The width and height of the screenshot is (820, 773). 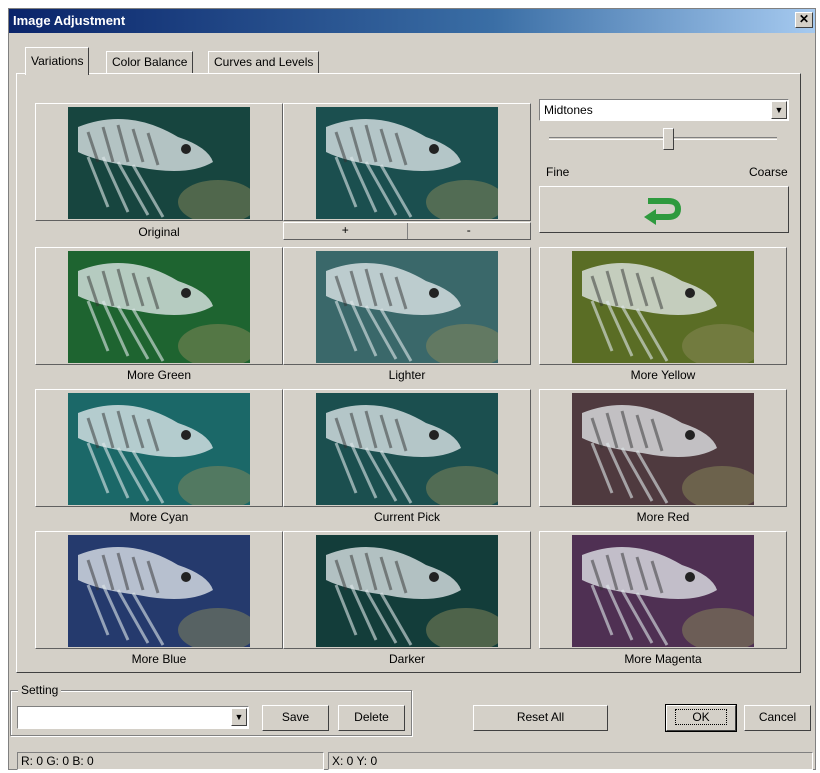 I want to click on tab-variations: Variations, so click(x=57, y=61).